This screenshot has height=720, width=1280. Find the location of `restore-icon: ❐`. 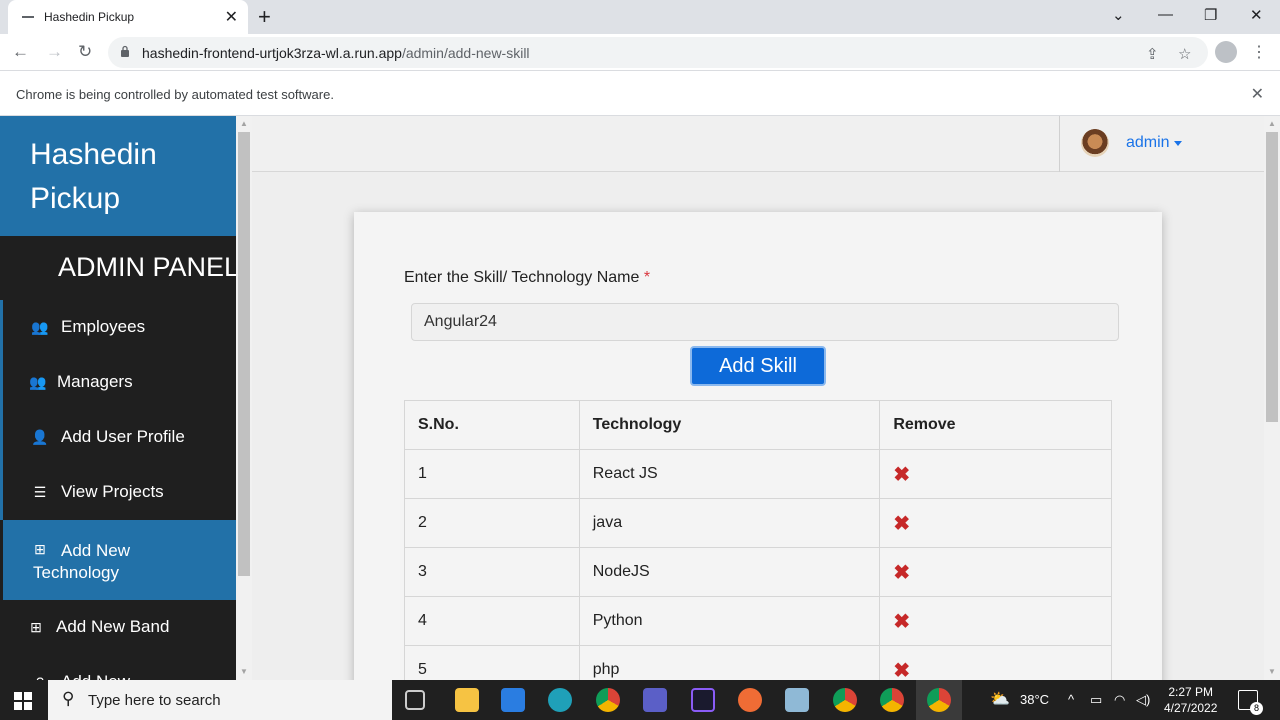

restore-icon: ❐ is located at coordinates (1210, 15).